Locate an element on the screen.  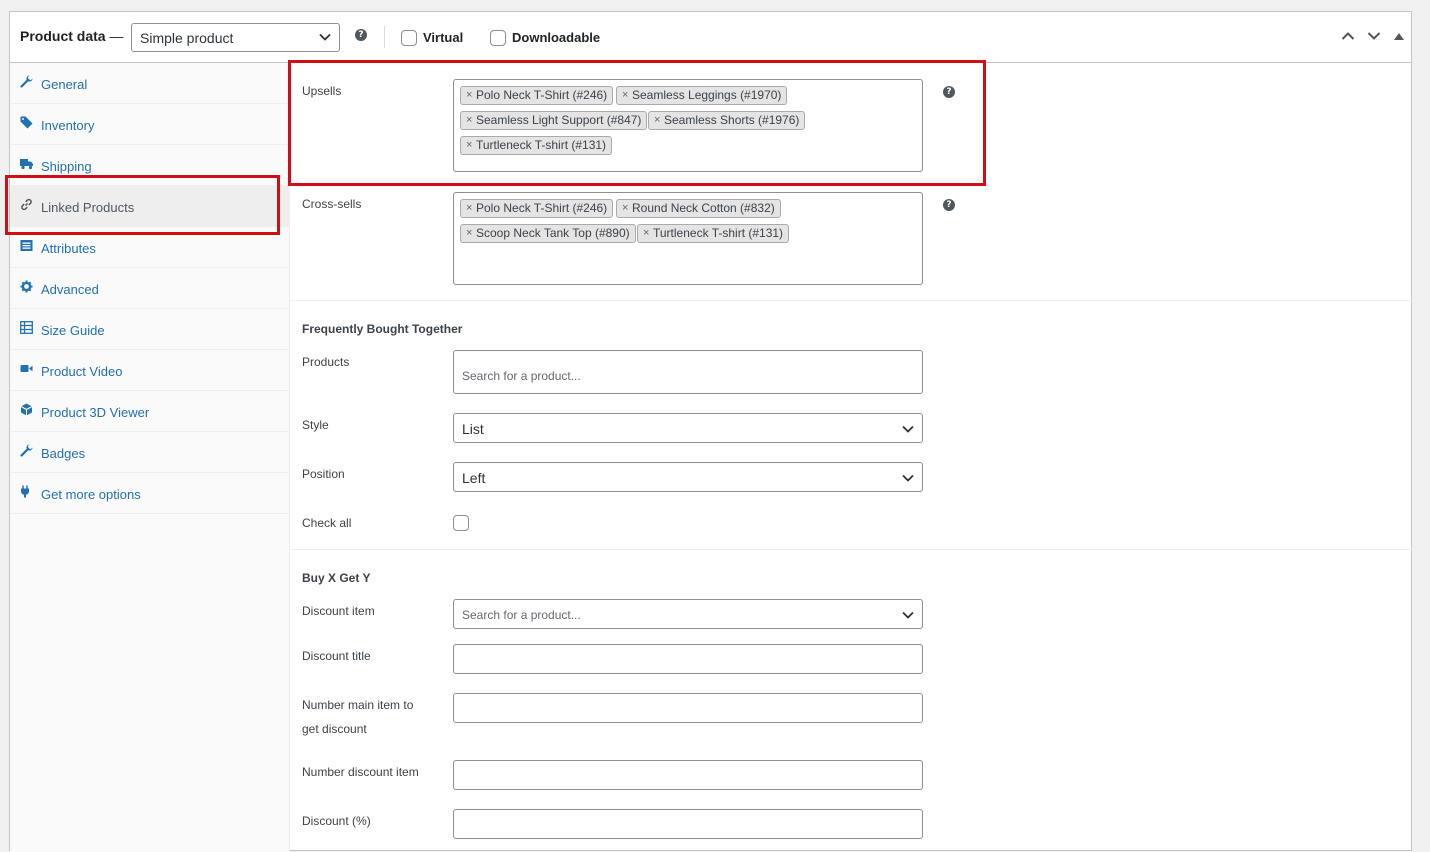
chip-label: Seamless Light Support (#847) is located at coordinates (559, 120).